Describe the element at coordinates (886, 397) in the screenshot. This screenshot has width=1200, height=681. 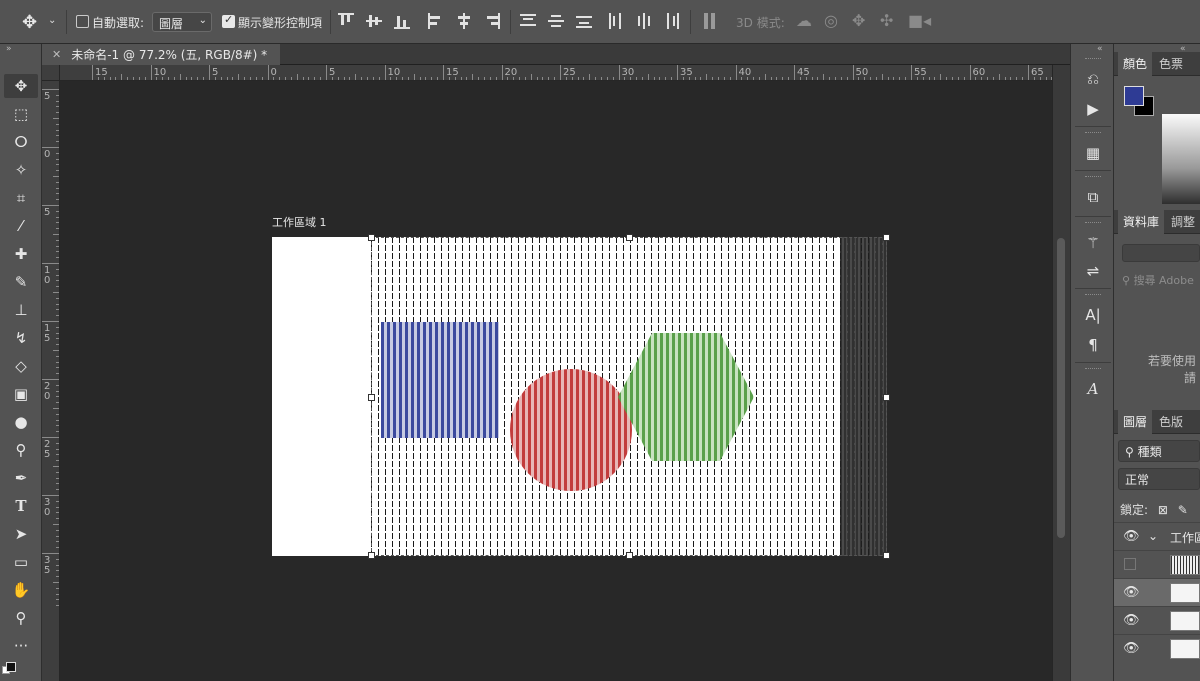
I see `transform-handle-right` at that location.